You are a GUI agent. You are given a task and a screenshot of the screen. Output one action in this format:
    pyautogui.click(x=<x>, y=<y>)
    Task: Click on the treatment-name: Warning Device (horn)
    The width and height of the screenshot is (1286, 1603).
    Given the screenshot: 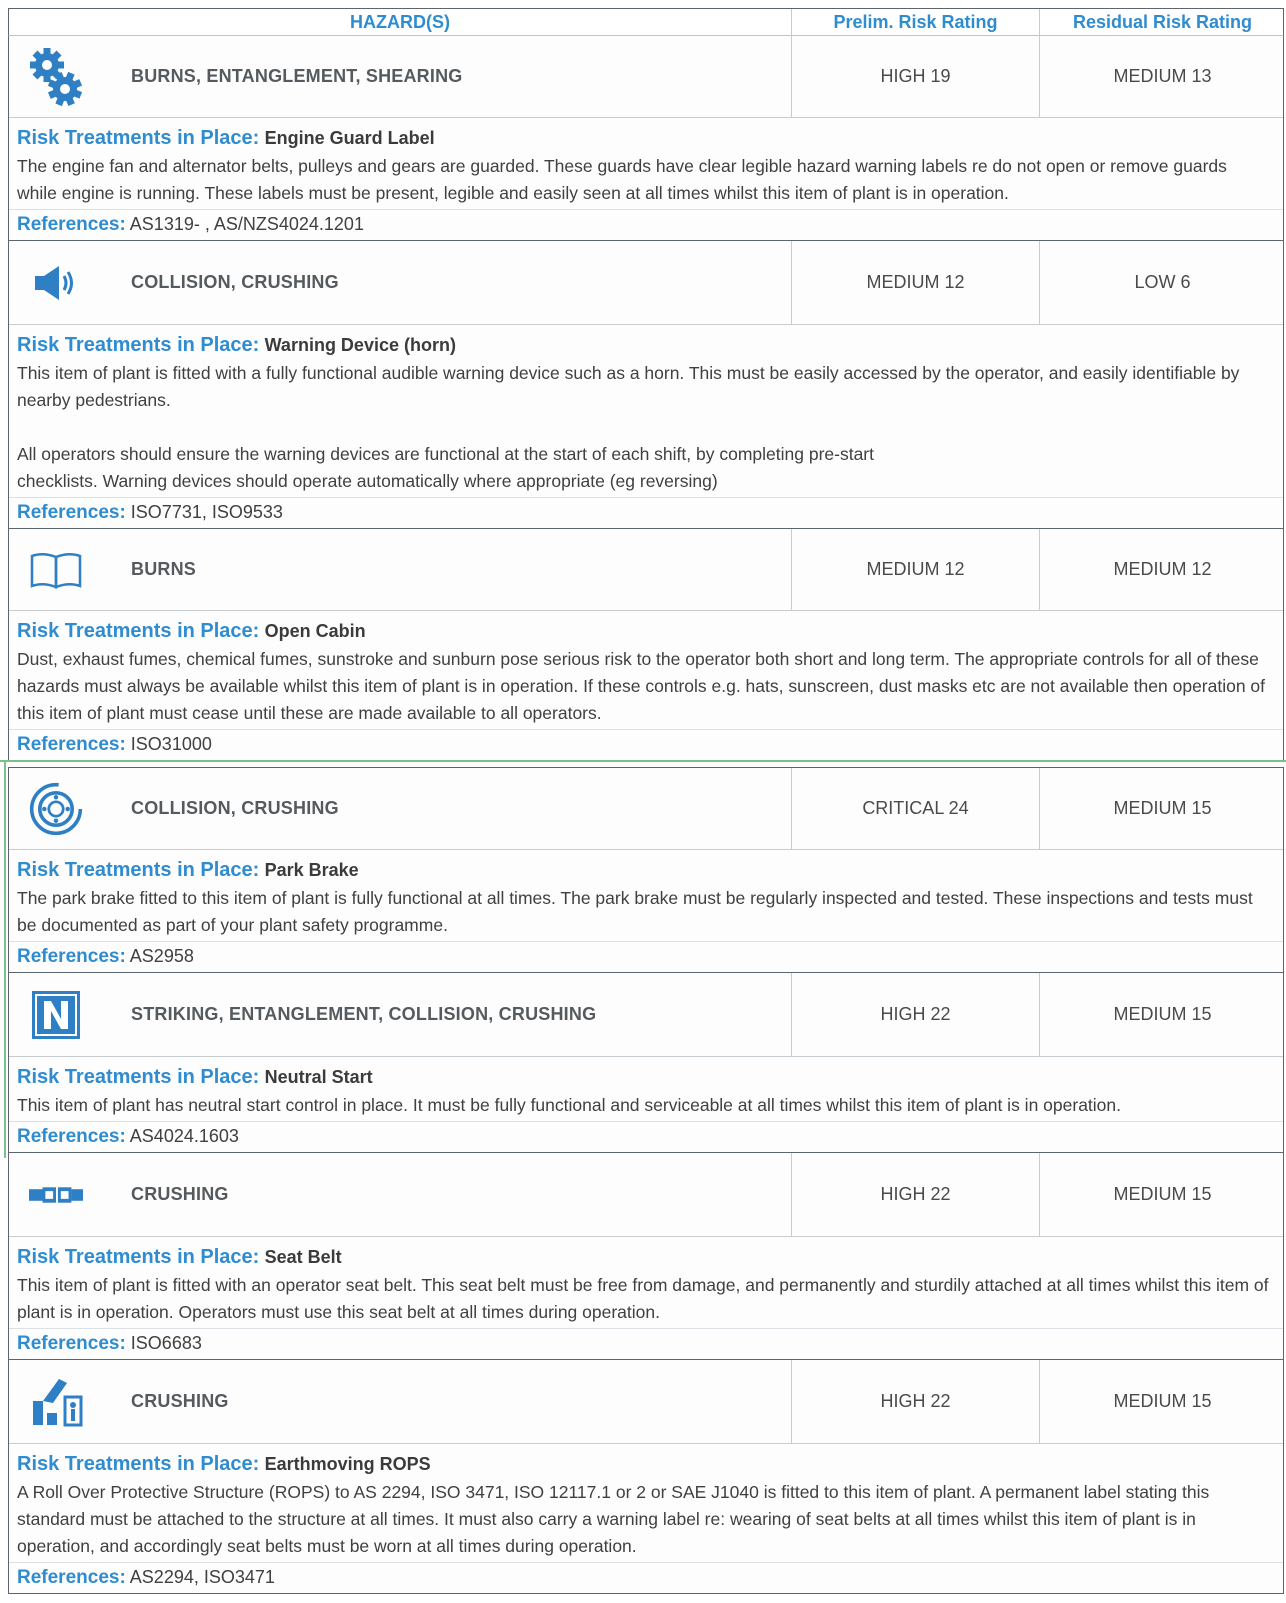 What is the action you would take?
    pyautogui.click(x=360, y=345)
    